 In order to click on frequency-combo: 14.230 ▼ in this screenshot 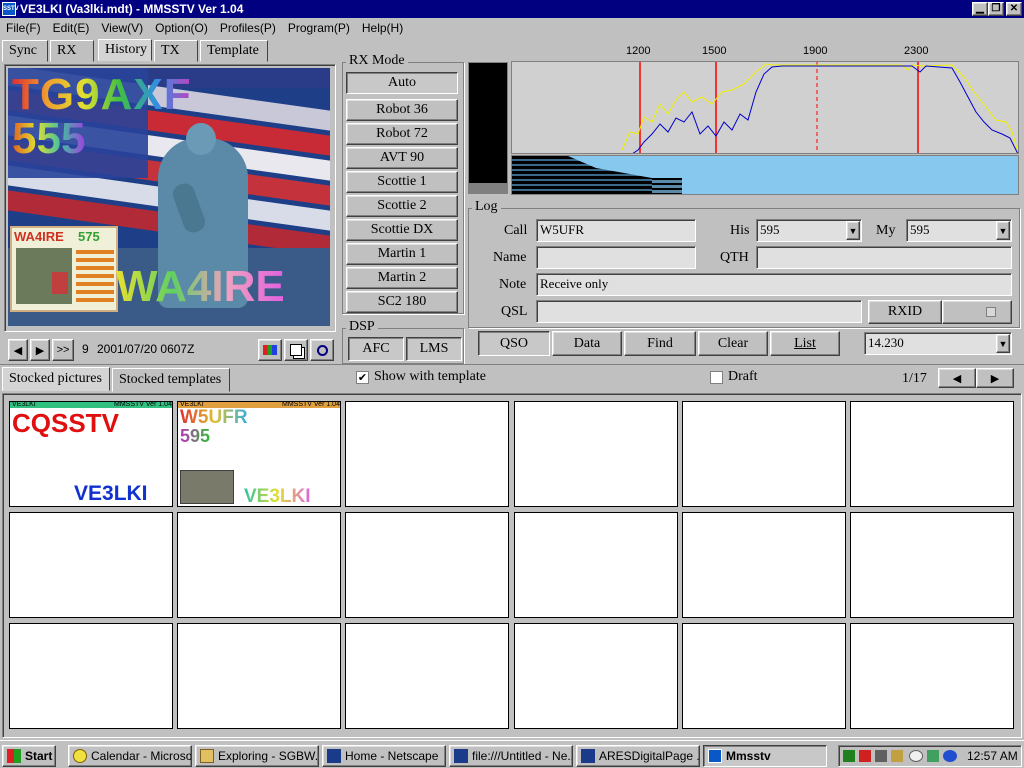, I will do `click(938, 343)`.